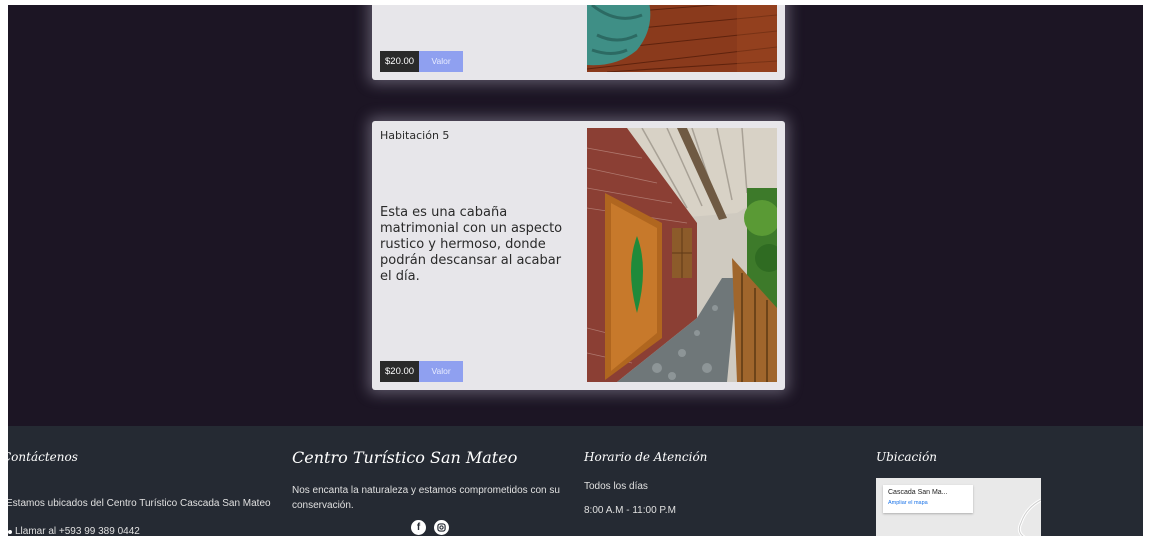  Describe the element at coordinates (630, 510) in the screenshot. I see `footer-hours-time: 8:00 A.M - 11:00 P.M` at that location.